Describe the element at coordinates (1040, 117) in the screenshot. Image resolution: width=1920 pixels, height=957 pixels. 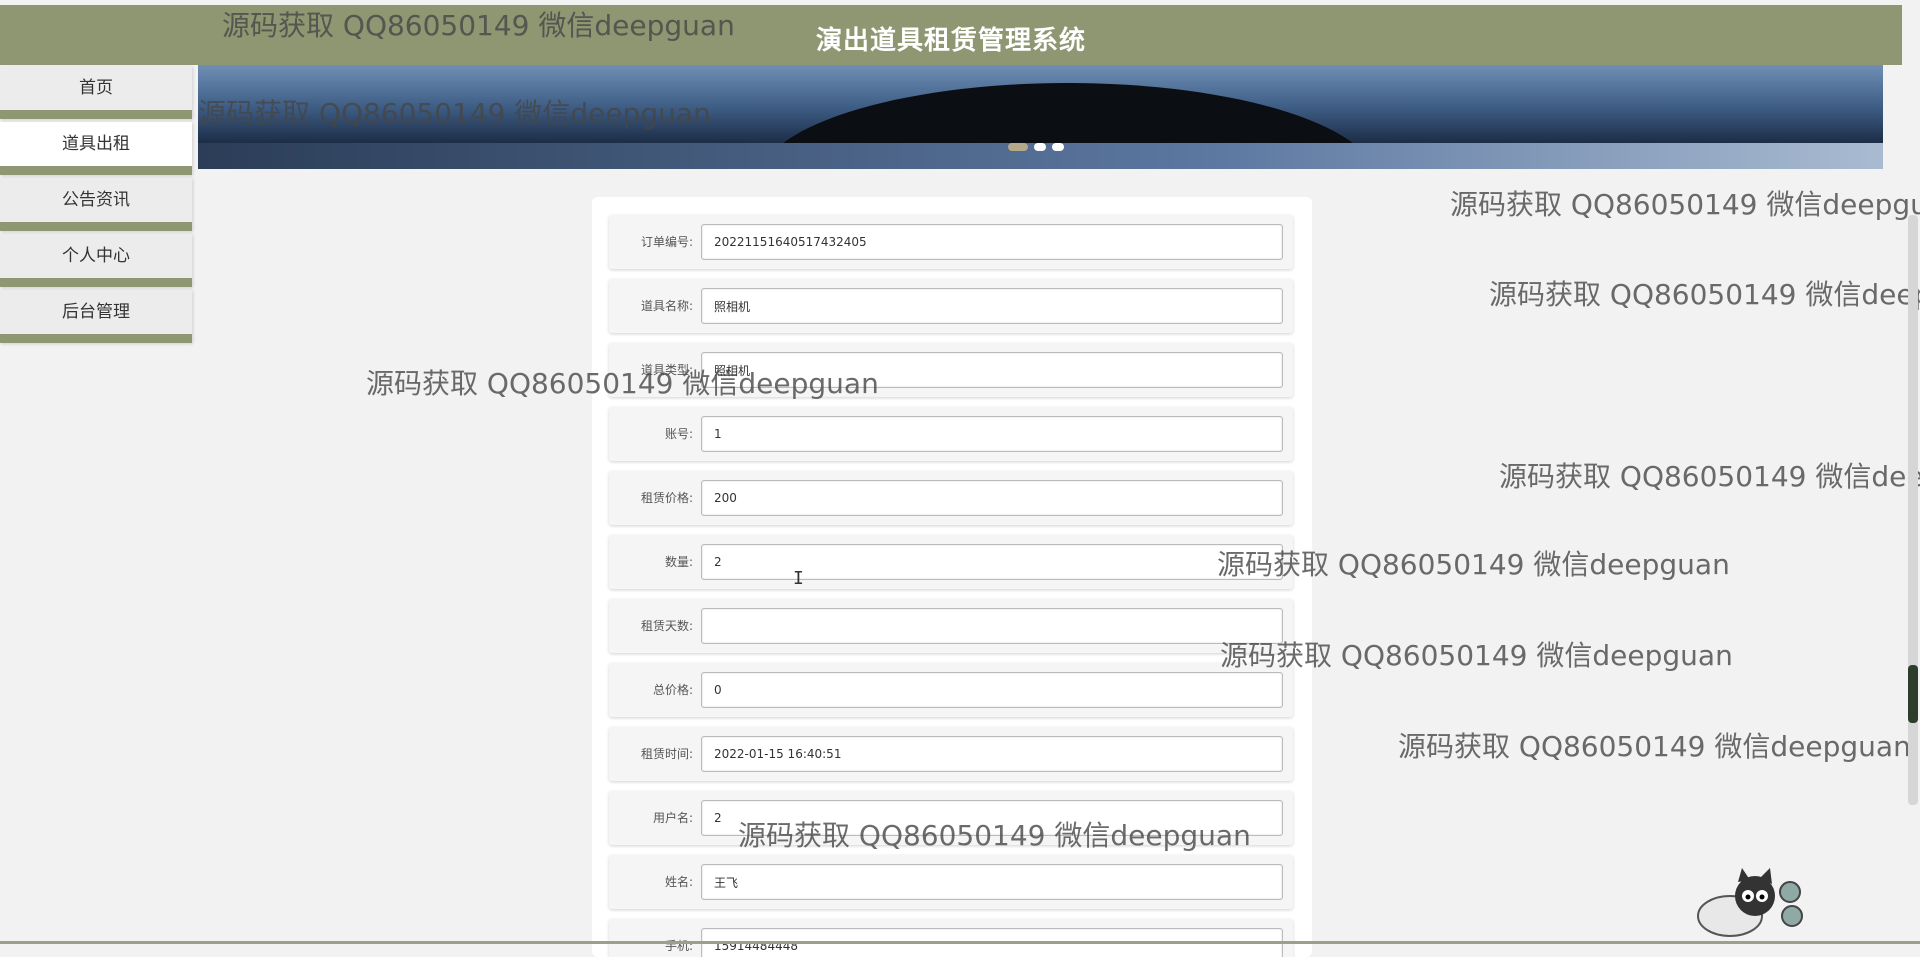
I see `banner-carousel` at that location.